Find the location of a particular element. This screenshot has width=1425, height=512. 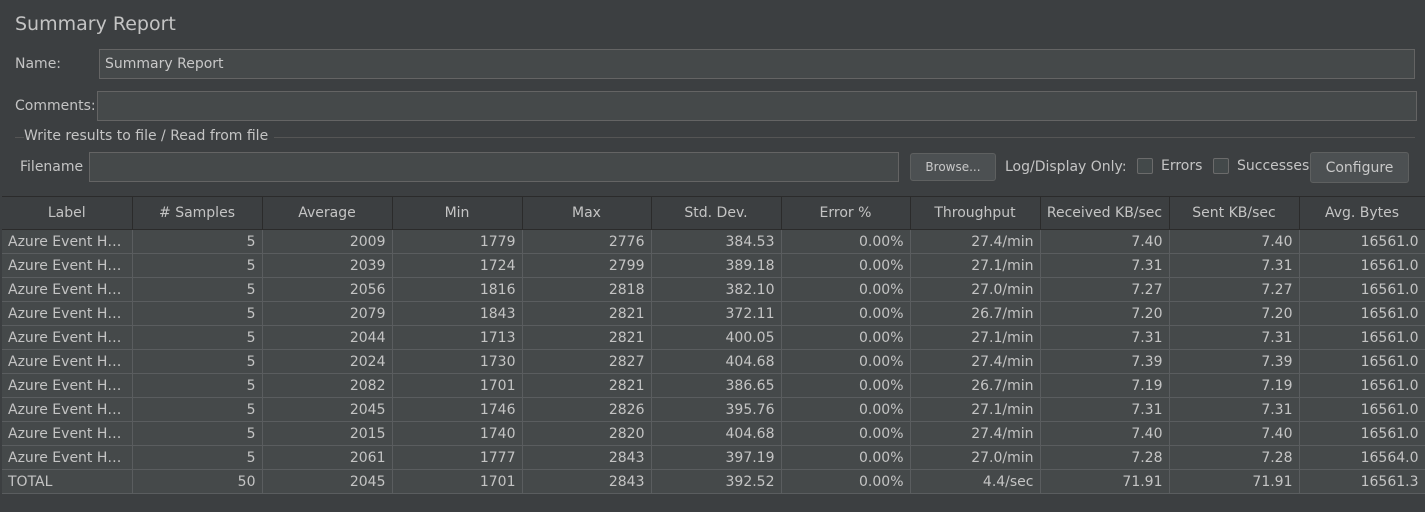

cell-received-kb-sec: 7.28 is located at coordinates (1105, 457).